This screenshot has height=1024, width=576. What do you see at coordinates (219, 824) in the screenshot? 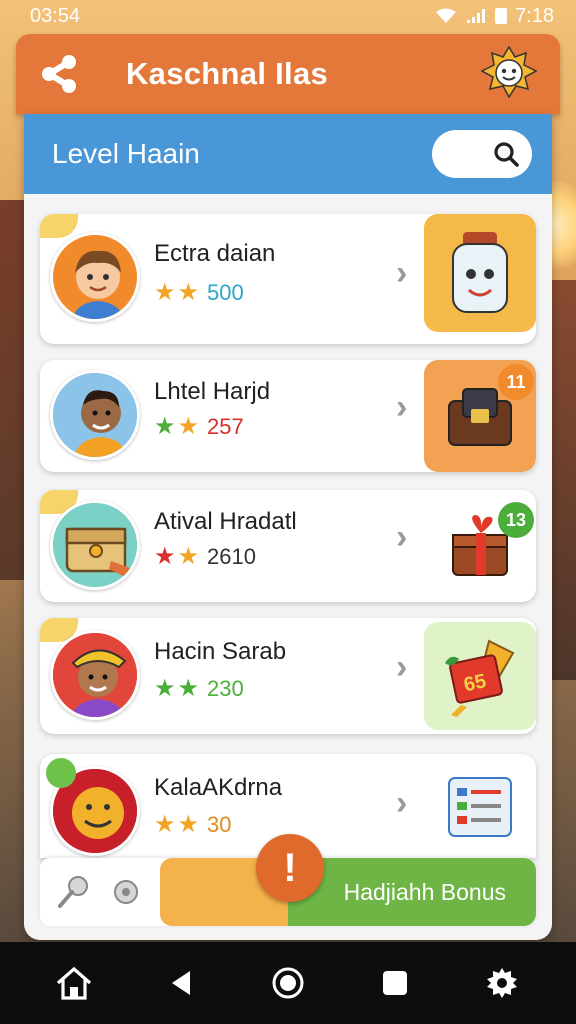
I see `card-score: 30` at bounding box center [219, 824].